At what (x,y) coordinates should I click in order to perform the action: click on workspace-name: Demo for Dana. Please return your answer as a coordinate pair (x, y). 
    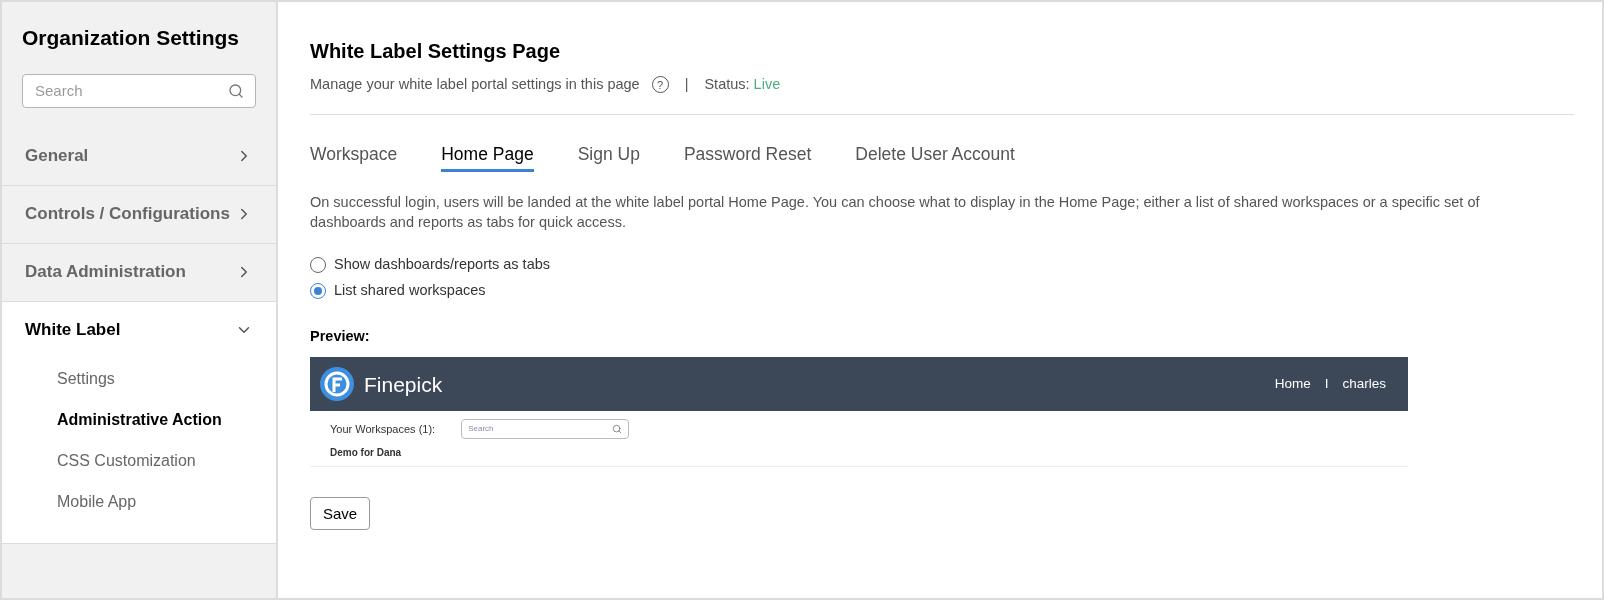
    Looking at the image, I should click on (366, 453).